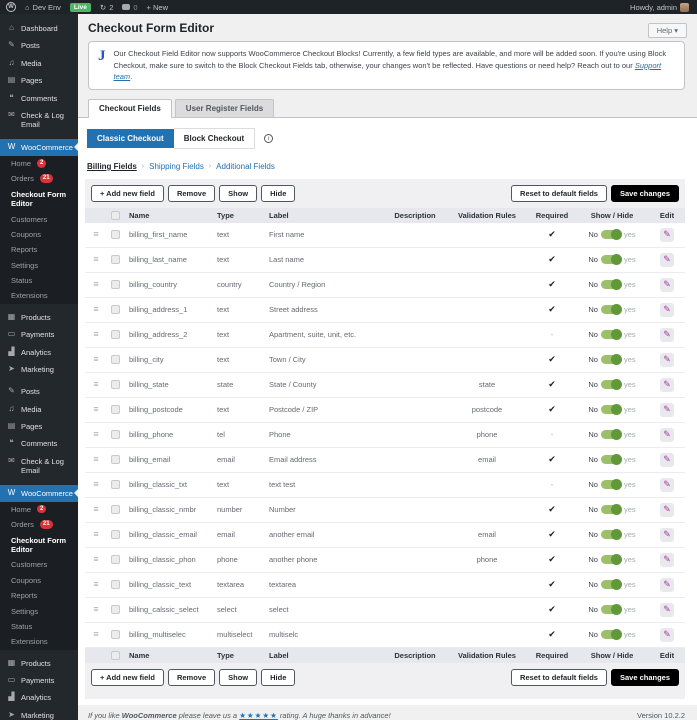  I want to click on rating-stars-link: ★★★★★, so click(258, 715).